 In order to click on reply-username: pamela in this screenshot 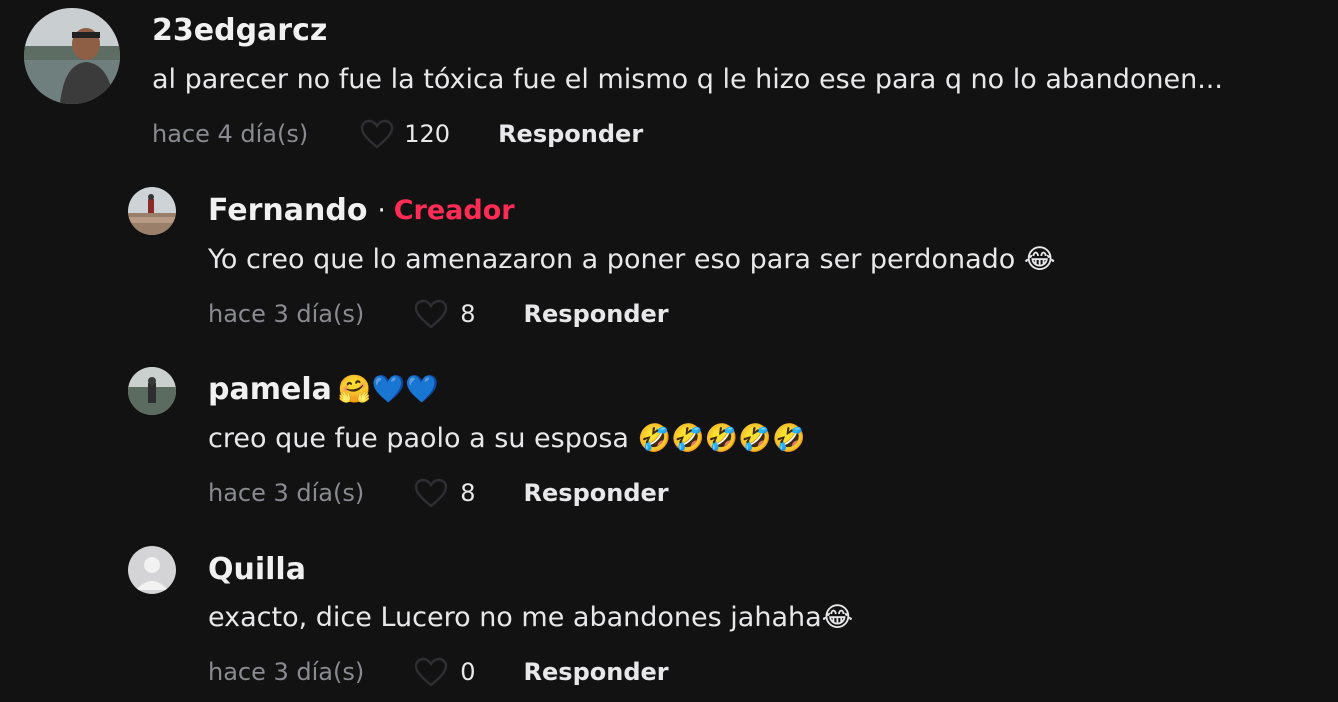, I will do `click(270, 390)`.